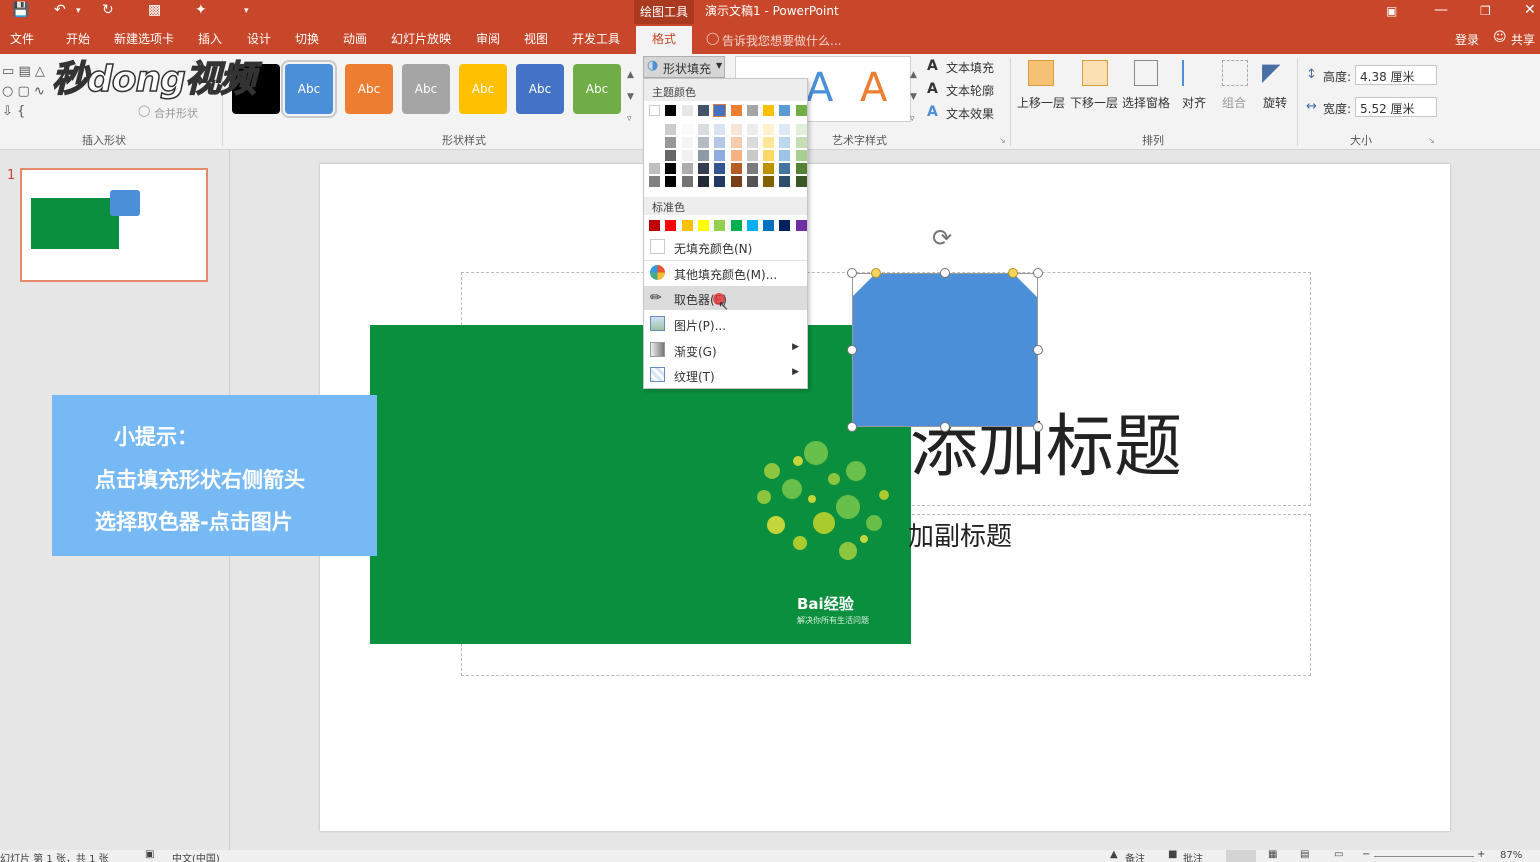  I want to click on close-icon: ✕, so click(1530, 10).